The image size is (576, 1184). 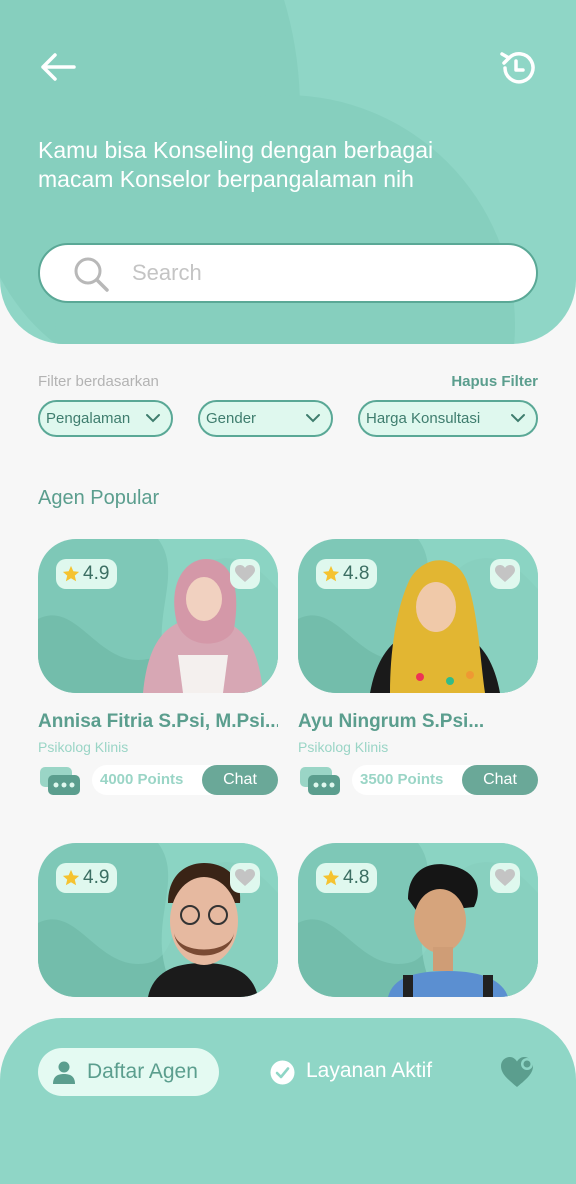 I want to click on price-row: 3500 Points Chat, so click(x=418, y=780).